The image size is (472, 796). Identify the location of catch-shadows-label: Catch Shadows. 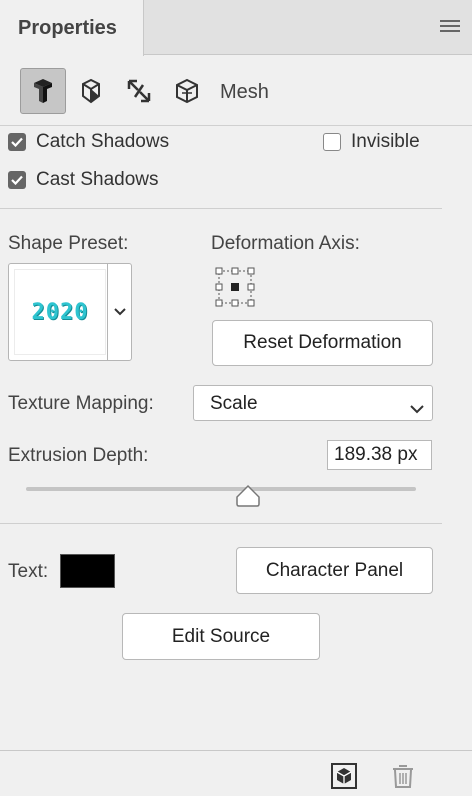
(103, 141).